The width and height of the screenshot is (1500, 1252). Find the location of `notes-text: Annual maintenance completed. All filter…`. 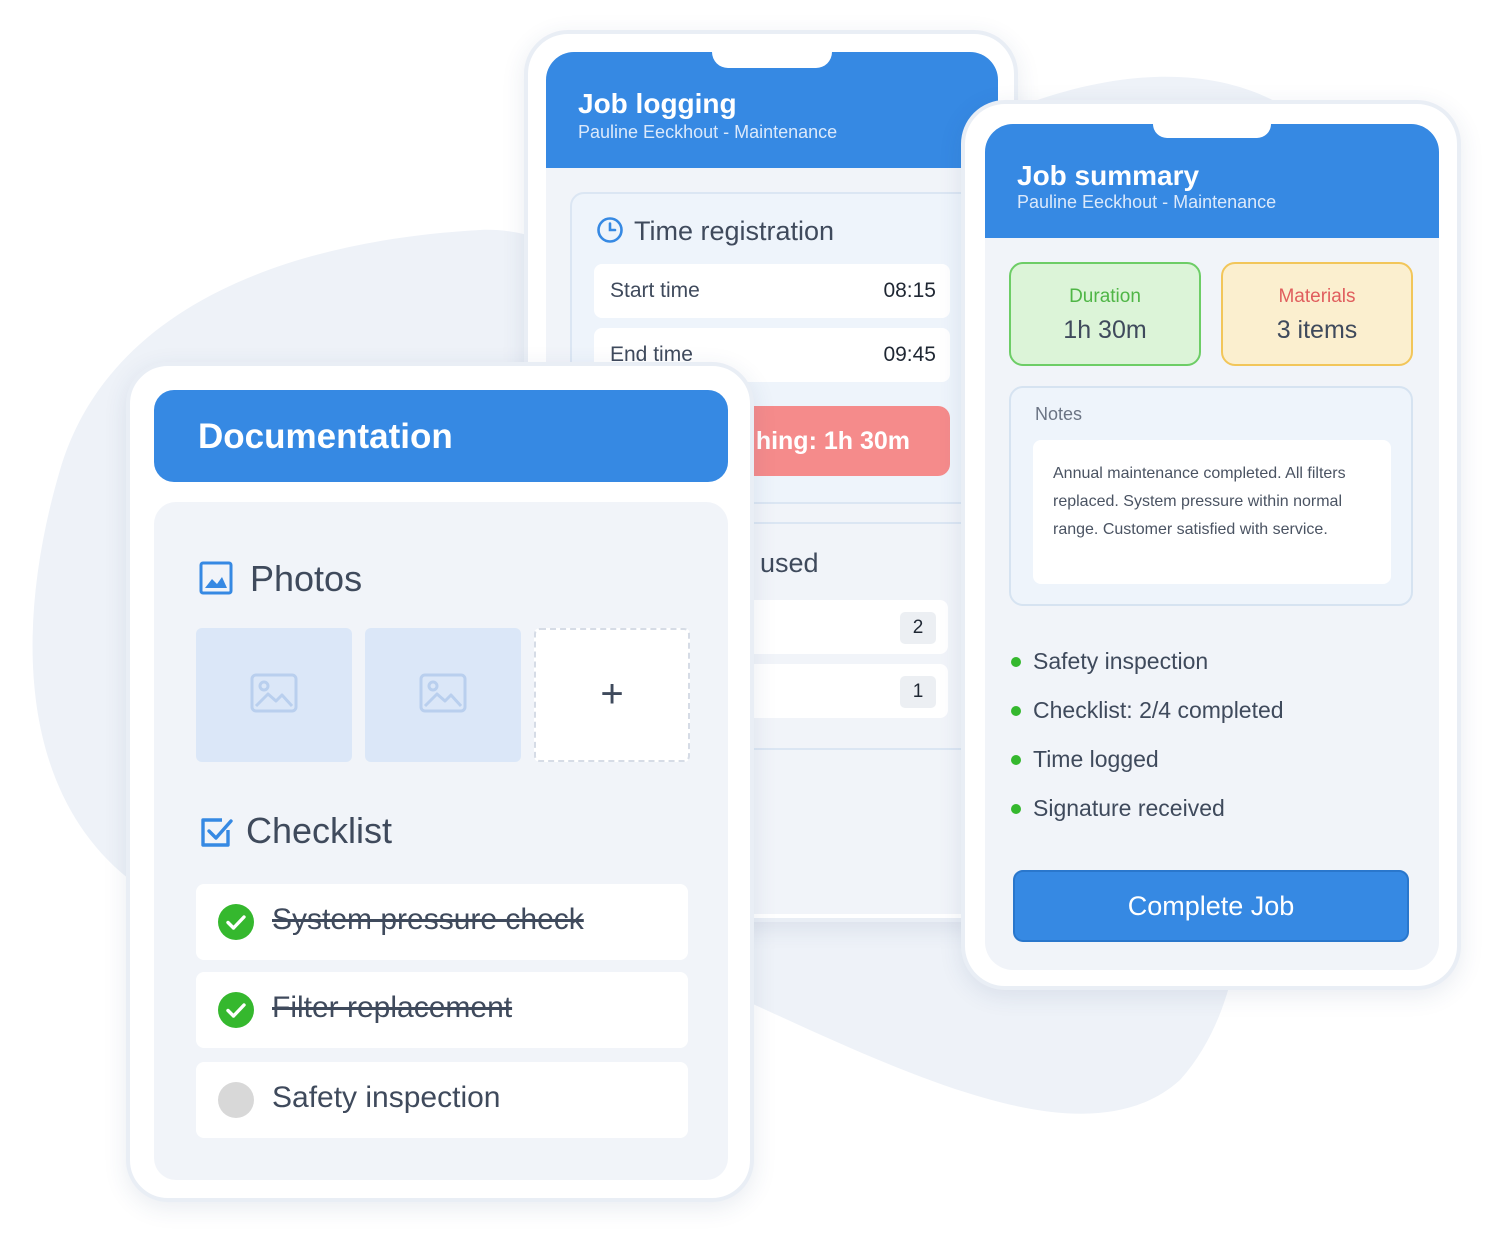

notes-text: Annual maintenance completed. All filter… is located at coordinates (1199, 501).